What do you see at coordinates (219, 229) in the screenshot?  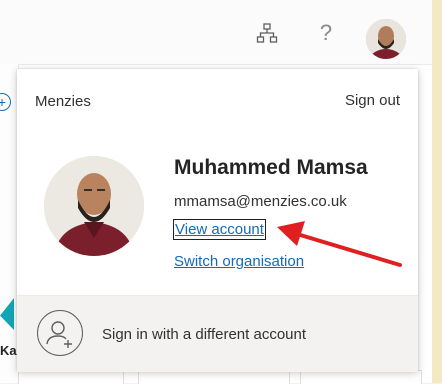 I see `view-account-link: View account` at bounding box center [219, 229].